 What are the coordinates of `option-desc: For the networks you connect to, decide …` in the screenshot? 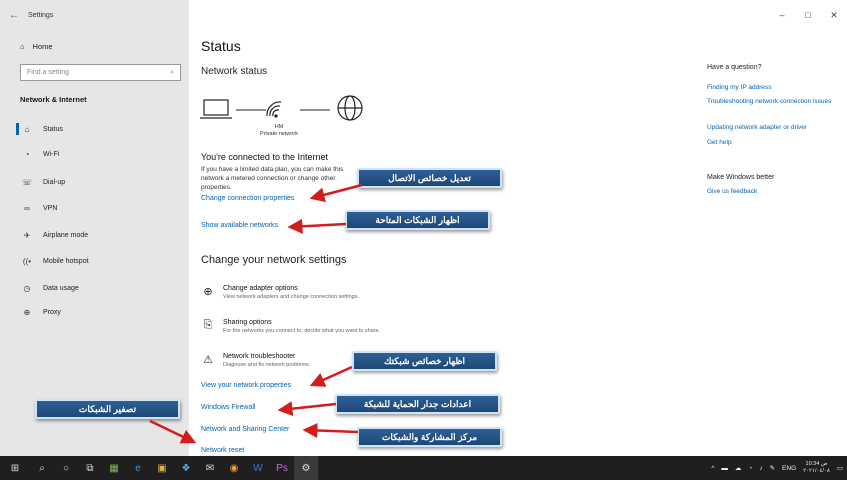 It's located at (302, 331).